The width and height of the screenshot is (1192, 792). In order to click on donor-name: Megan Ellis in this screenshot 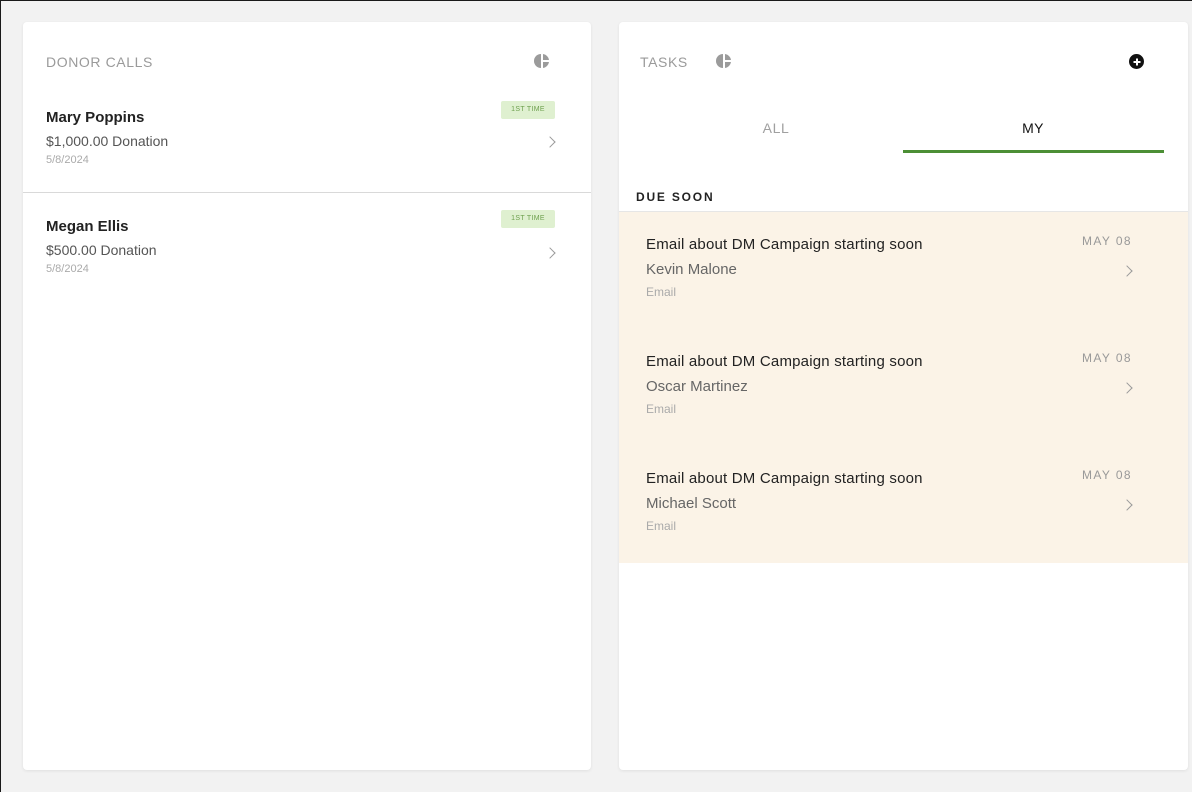, I will do `click(87, 226)`.